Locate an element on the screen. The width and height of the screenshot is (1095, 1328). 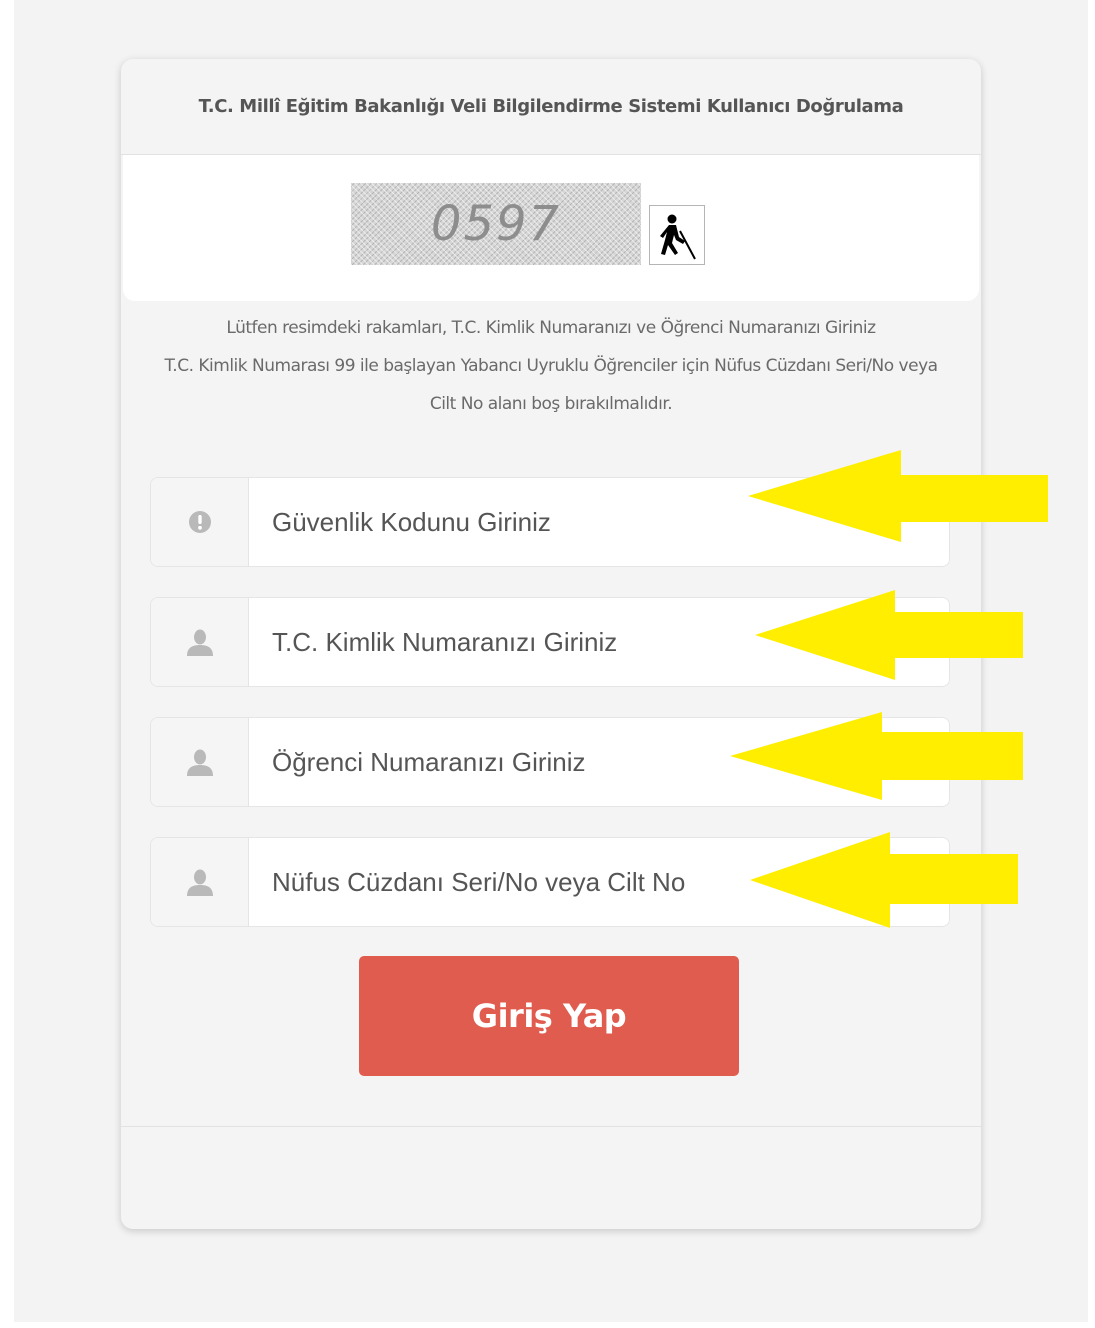
accessibility-blind-icon is located at coordinates (677, 235).